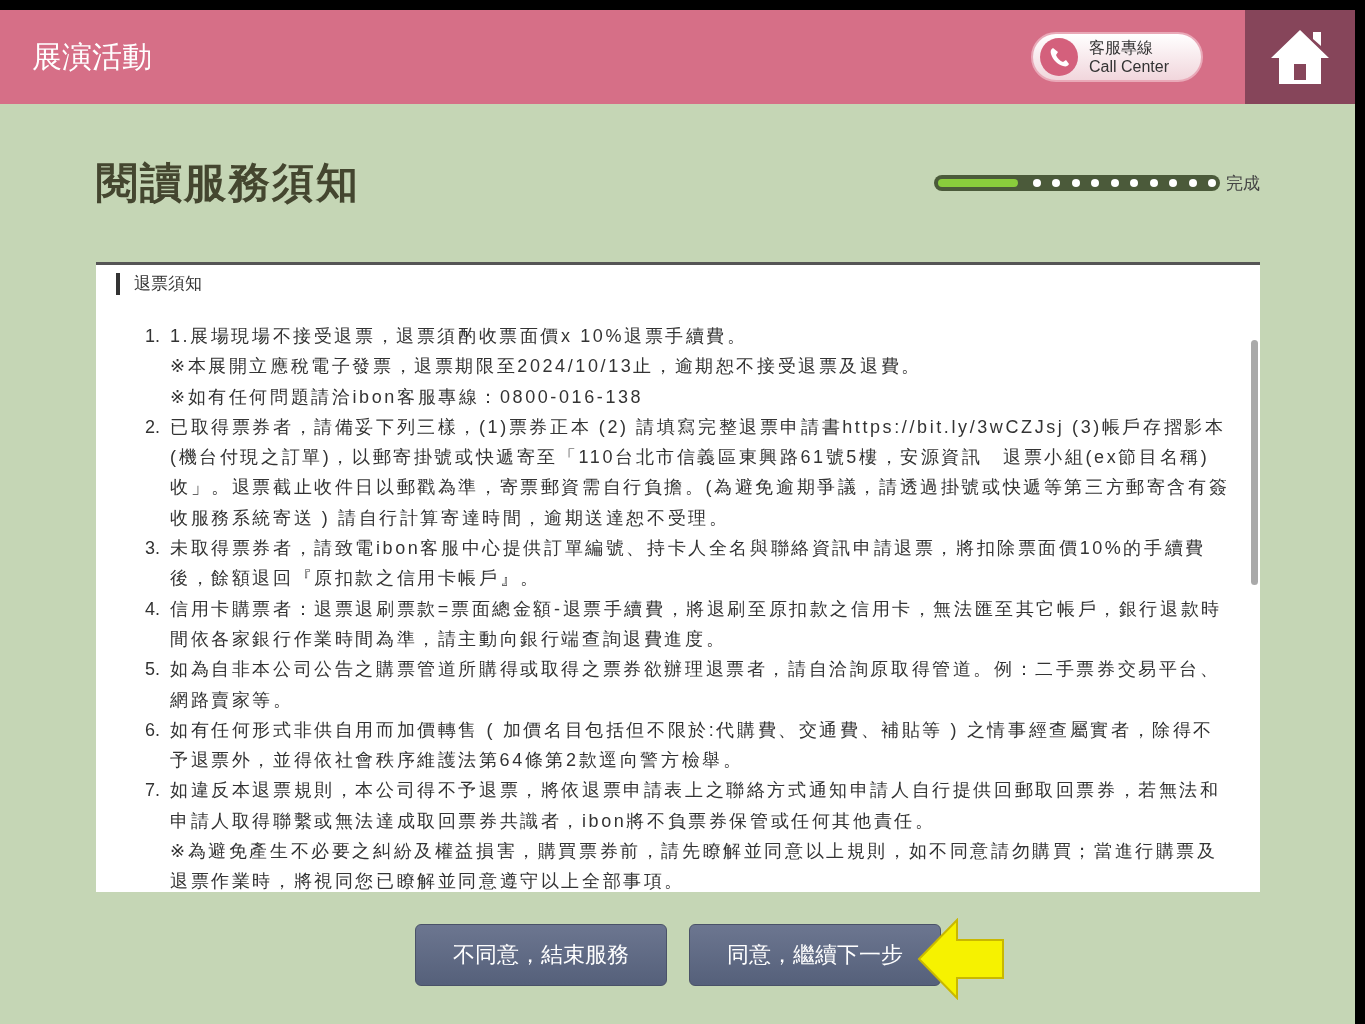  I want to click on home-button, so click(1300, 57).